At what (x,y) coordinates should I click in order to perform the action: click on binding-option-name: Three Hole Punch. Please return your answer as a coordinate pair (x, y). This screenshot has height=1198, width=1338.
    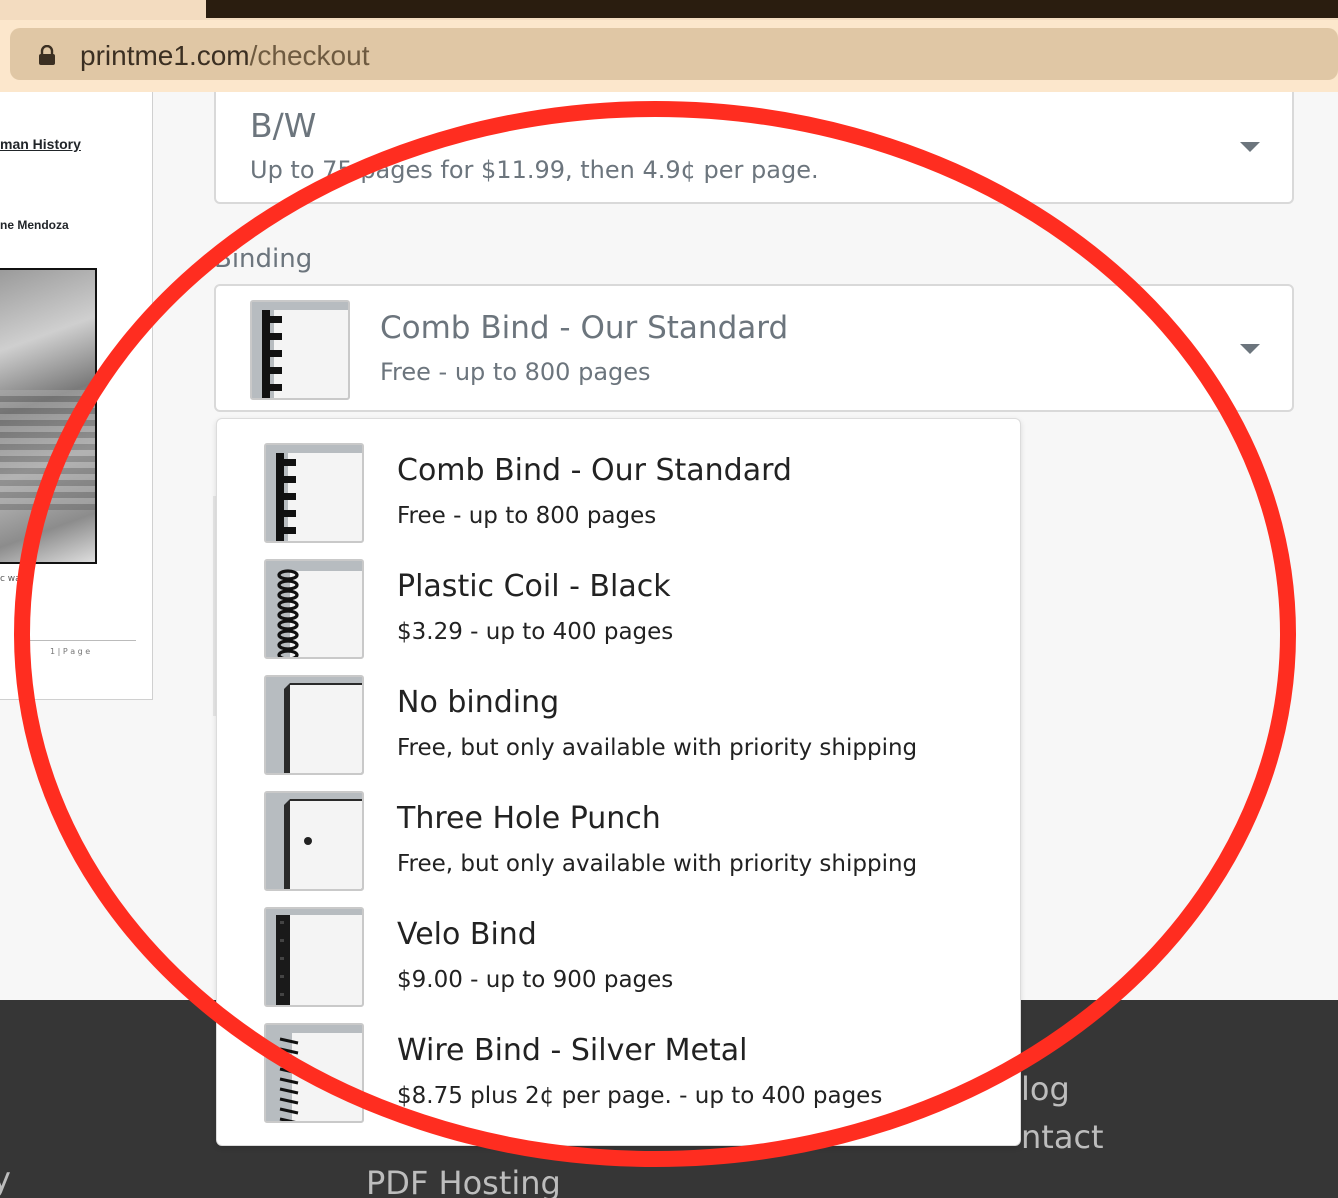
    Looking at the image, I should click on (529, 818).